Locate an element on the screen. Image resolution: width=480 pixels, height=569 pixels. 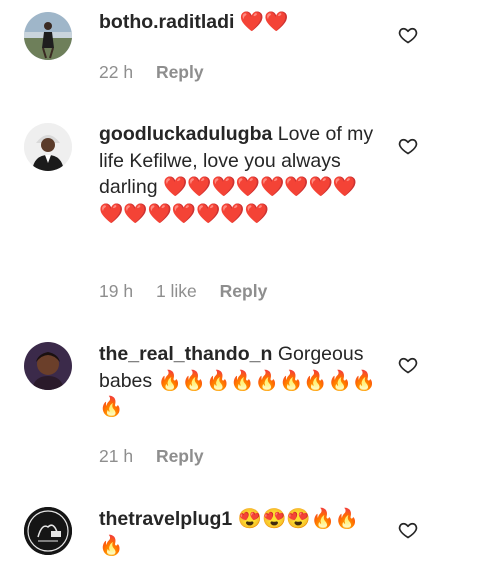
comment-text: botho.raditladi ❤️❤️ is located at coordinates (238, 22).